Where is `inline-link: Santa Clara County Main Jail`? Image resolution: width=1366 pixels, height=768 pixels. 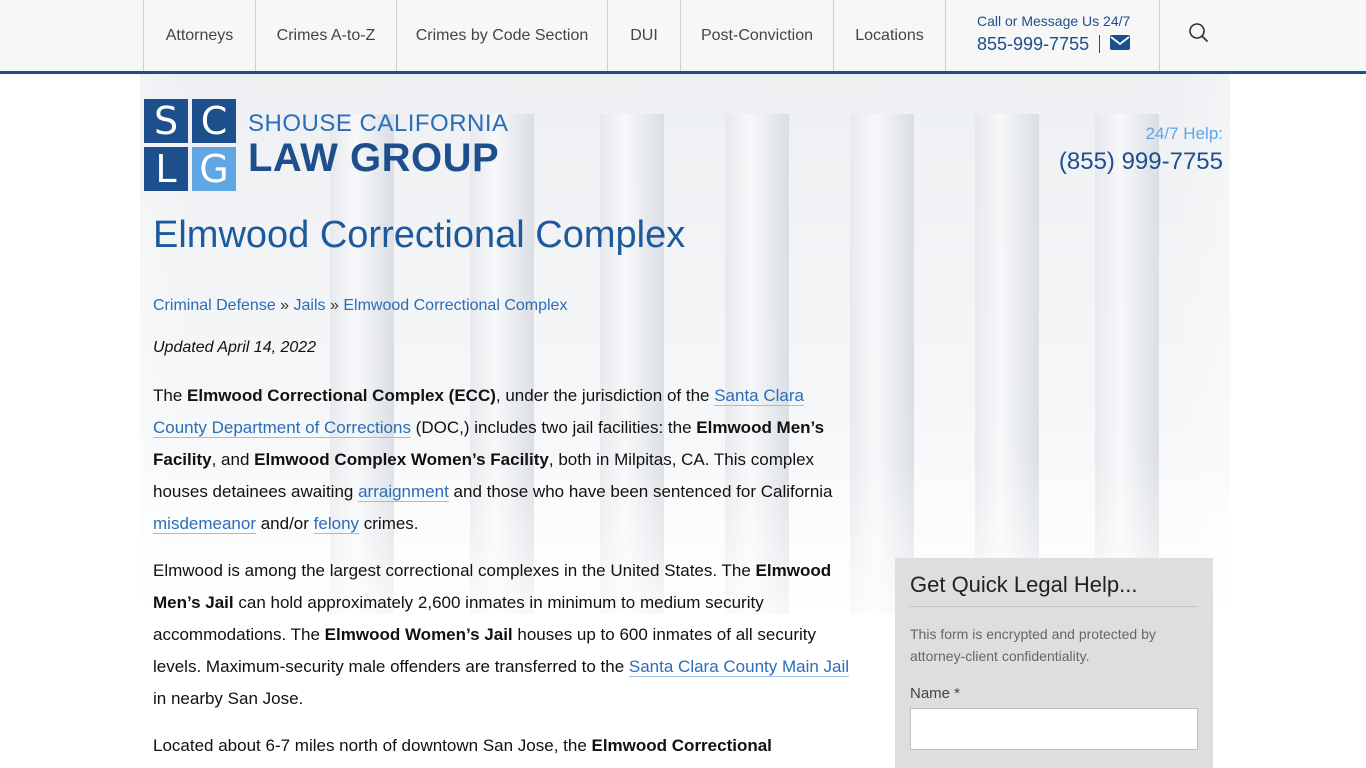 inline-link: Santa Clara County Main Jail is located at coordinates (739, 667).